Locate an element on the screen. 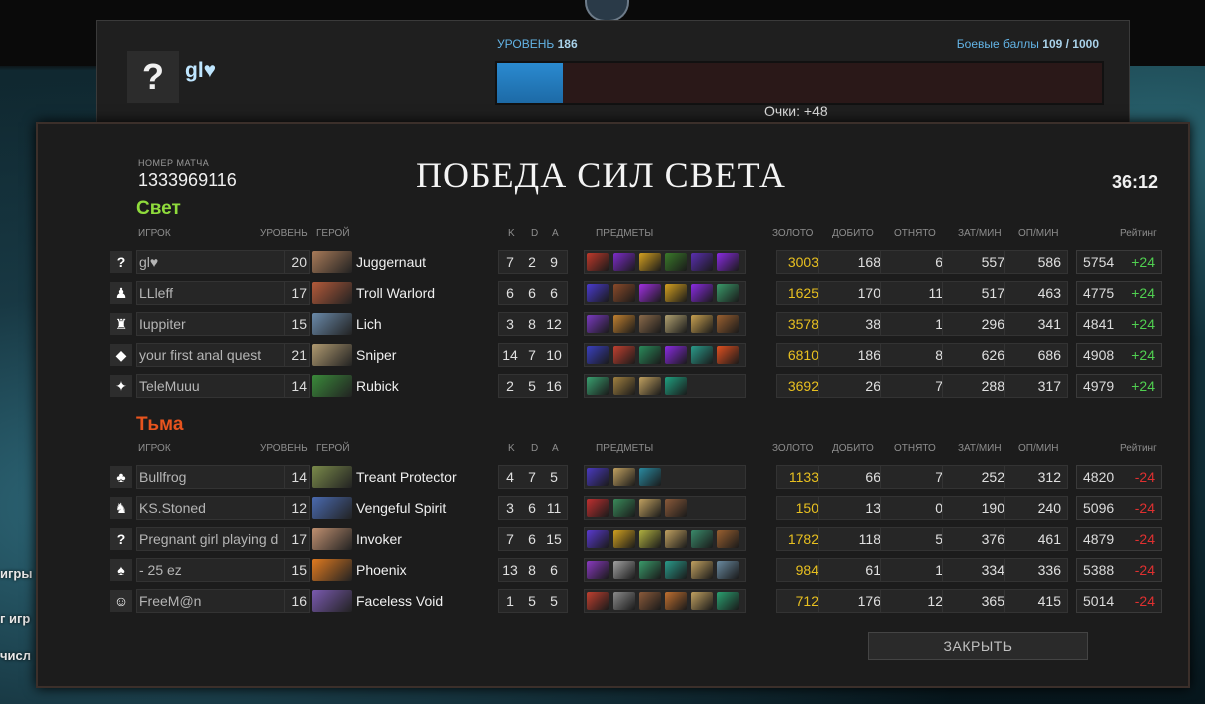  player-avatar-icon: ♜ is located at coordinates (121, 324).